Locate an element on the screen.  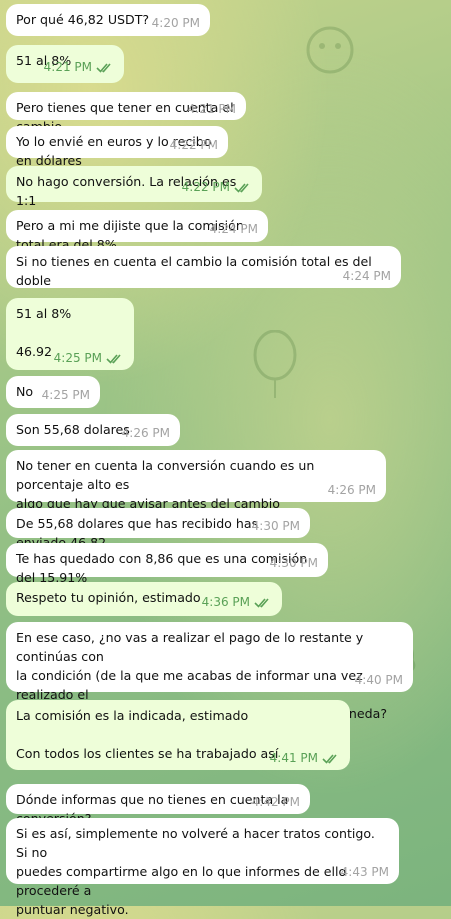
message-time: 4:43 PM is located at coordinates (364, 872).